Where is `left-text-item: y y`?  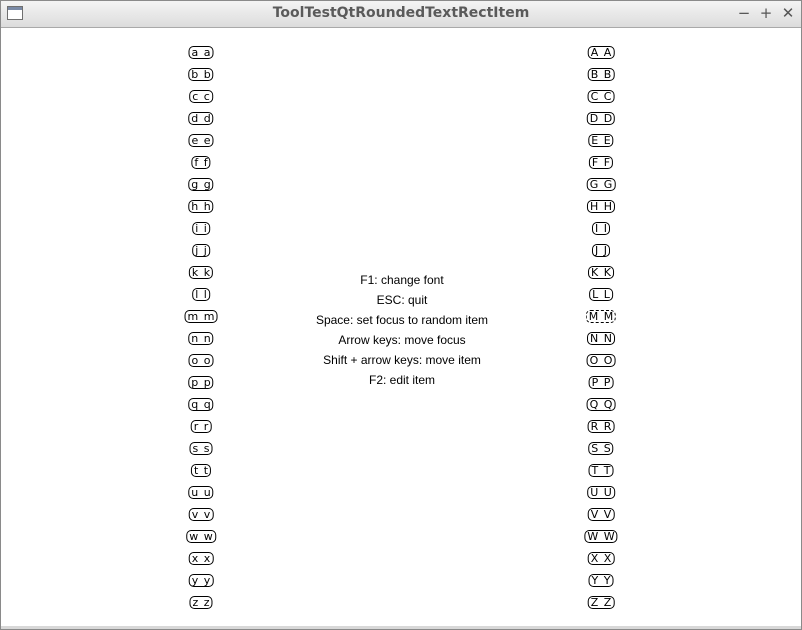
left-text-item: y y is located at coordinates (201, 580).